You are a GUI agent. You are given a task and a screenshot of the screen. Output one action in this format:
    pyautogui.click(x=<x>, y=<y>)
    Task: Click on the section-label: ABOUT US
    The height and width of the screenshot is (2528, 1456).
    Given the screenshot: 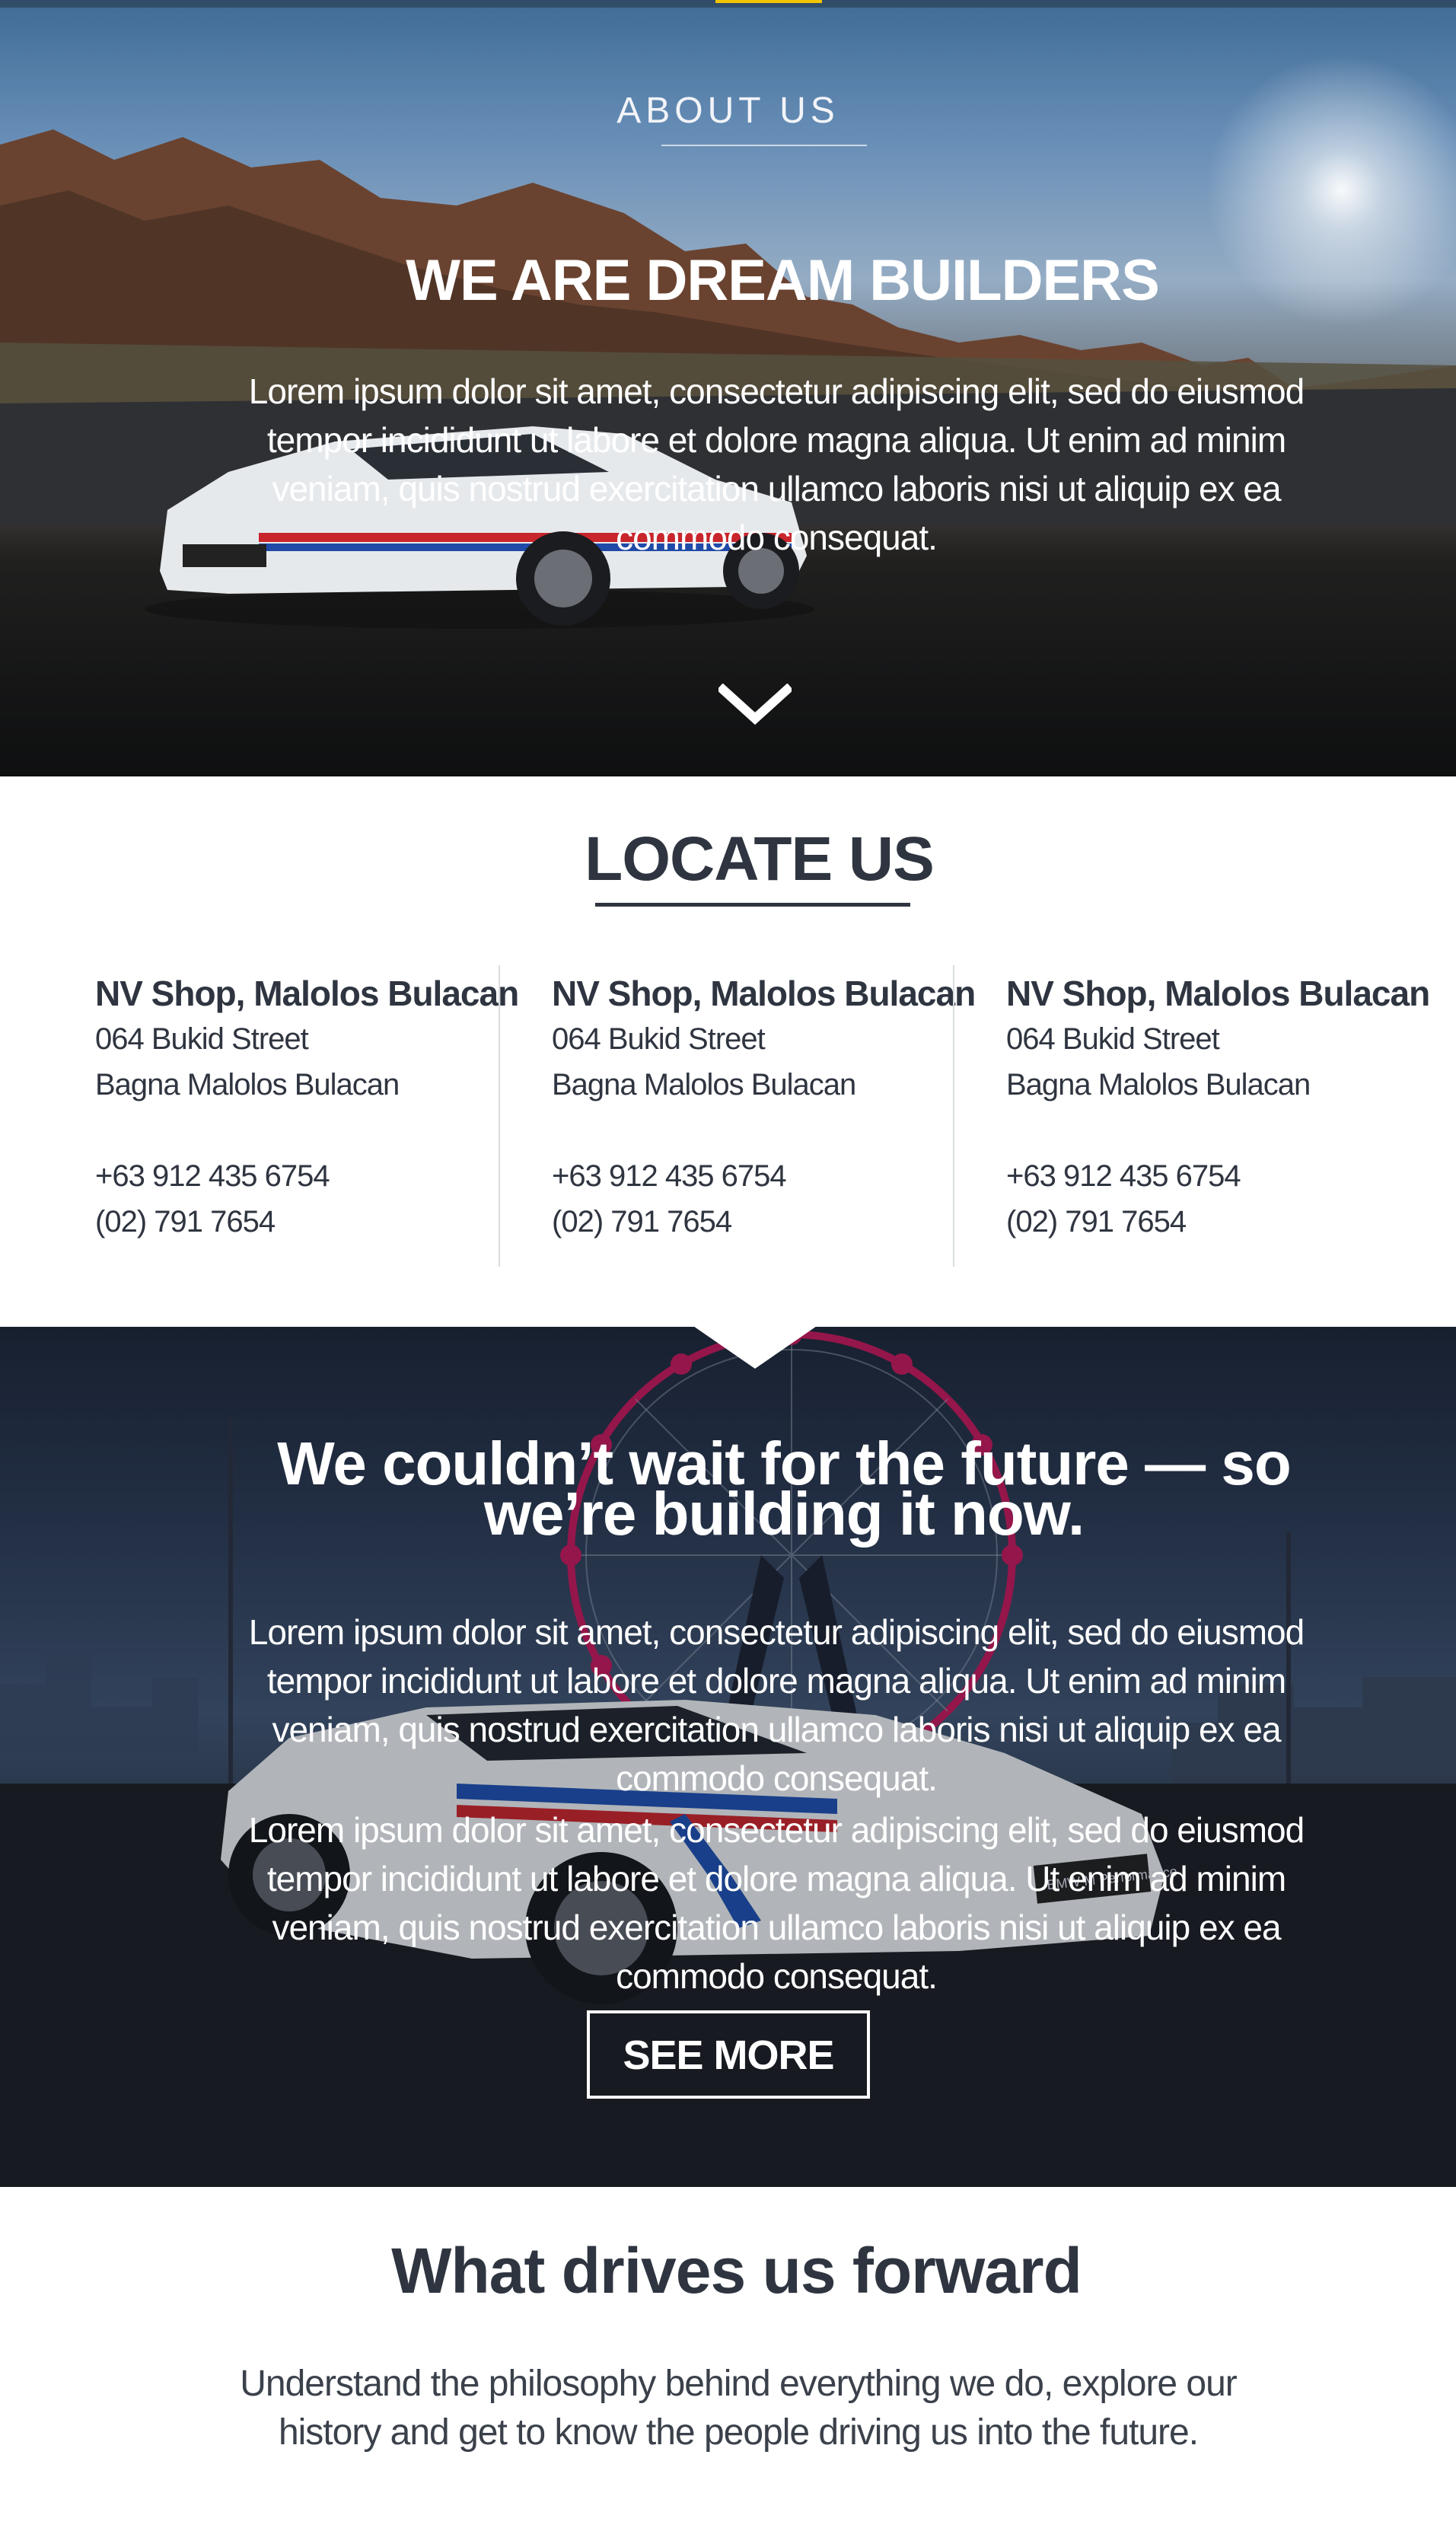 What is the action you would take?
    pyautogui.click(x=728, y=111)
    